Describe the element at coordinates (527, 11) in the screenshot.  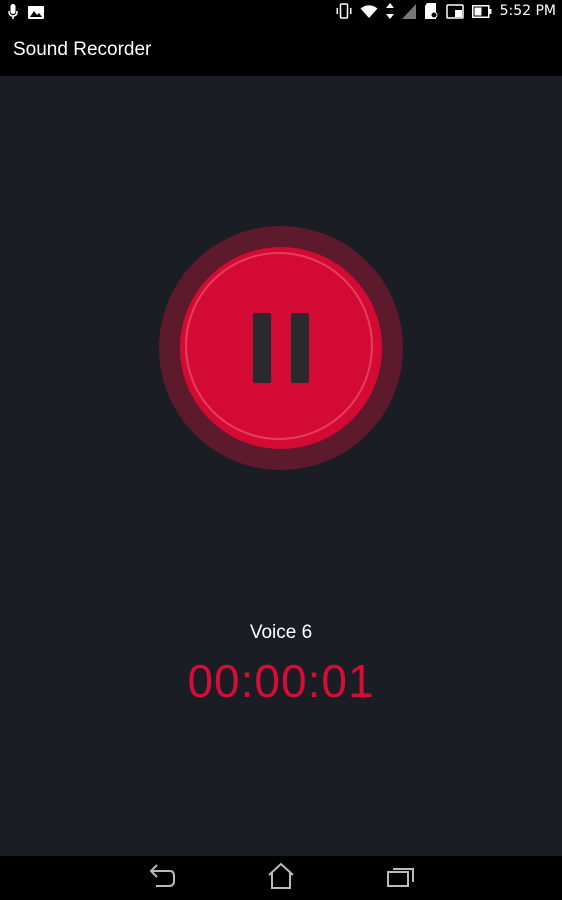
I see `clock-time: 5:52 PM` at that location.